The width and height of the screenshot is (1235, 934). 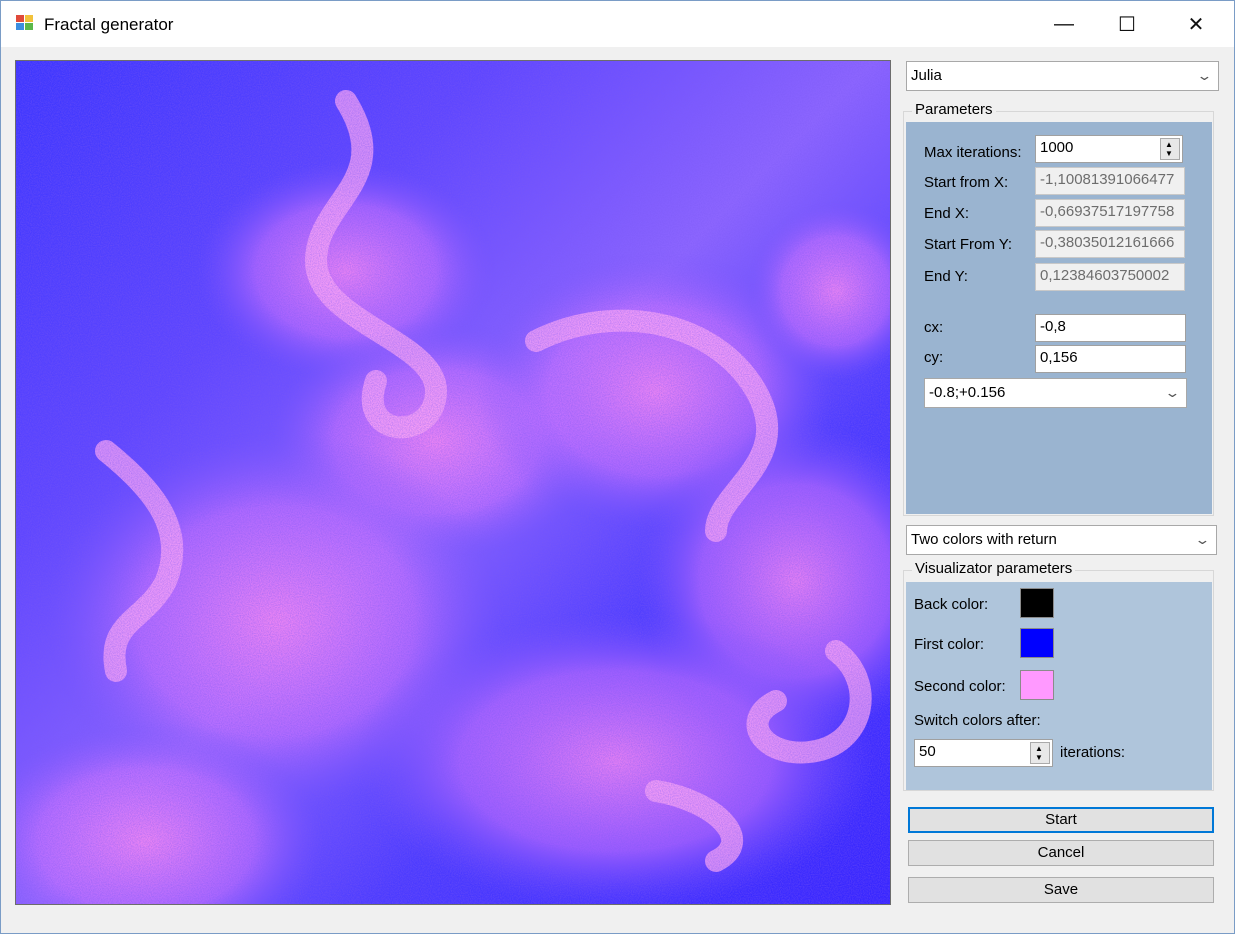 I want to click on start-button: Start, so click(x=1061, y=820).